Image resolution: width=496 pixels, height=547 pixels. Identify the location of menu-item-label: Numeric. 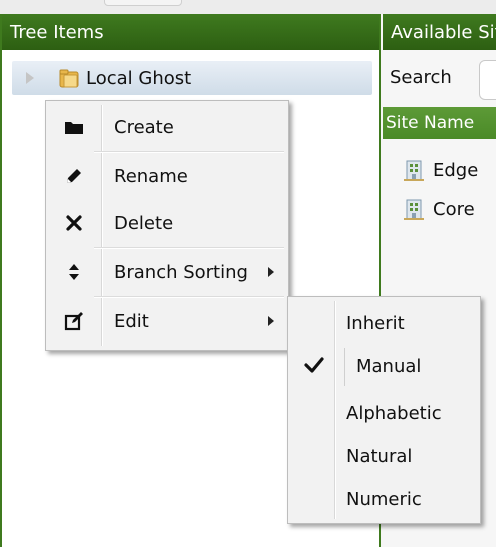
(384, 499).